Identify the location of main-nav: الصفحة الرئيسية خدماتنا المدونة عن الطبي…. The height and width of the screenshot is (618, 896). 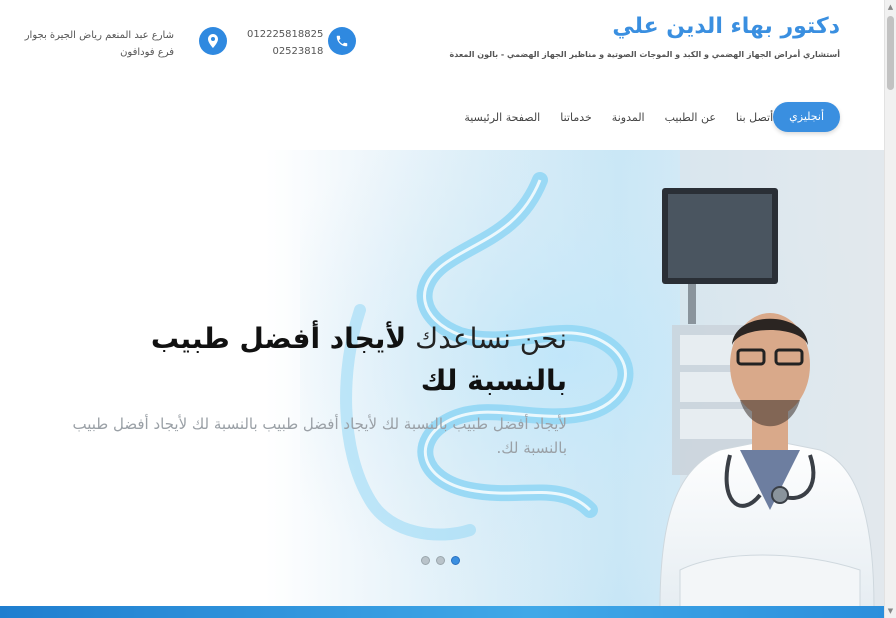
(642, 117).